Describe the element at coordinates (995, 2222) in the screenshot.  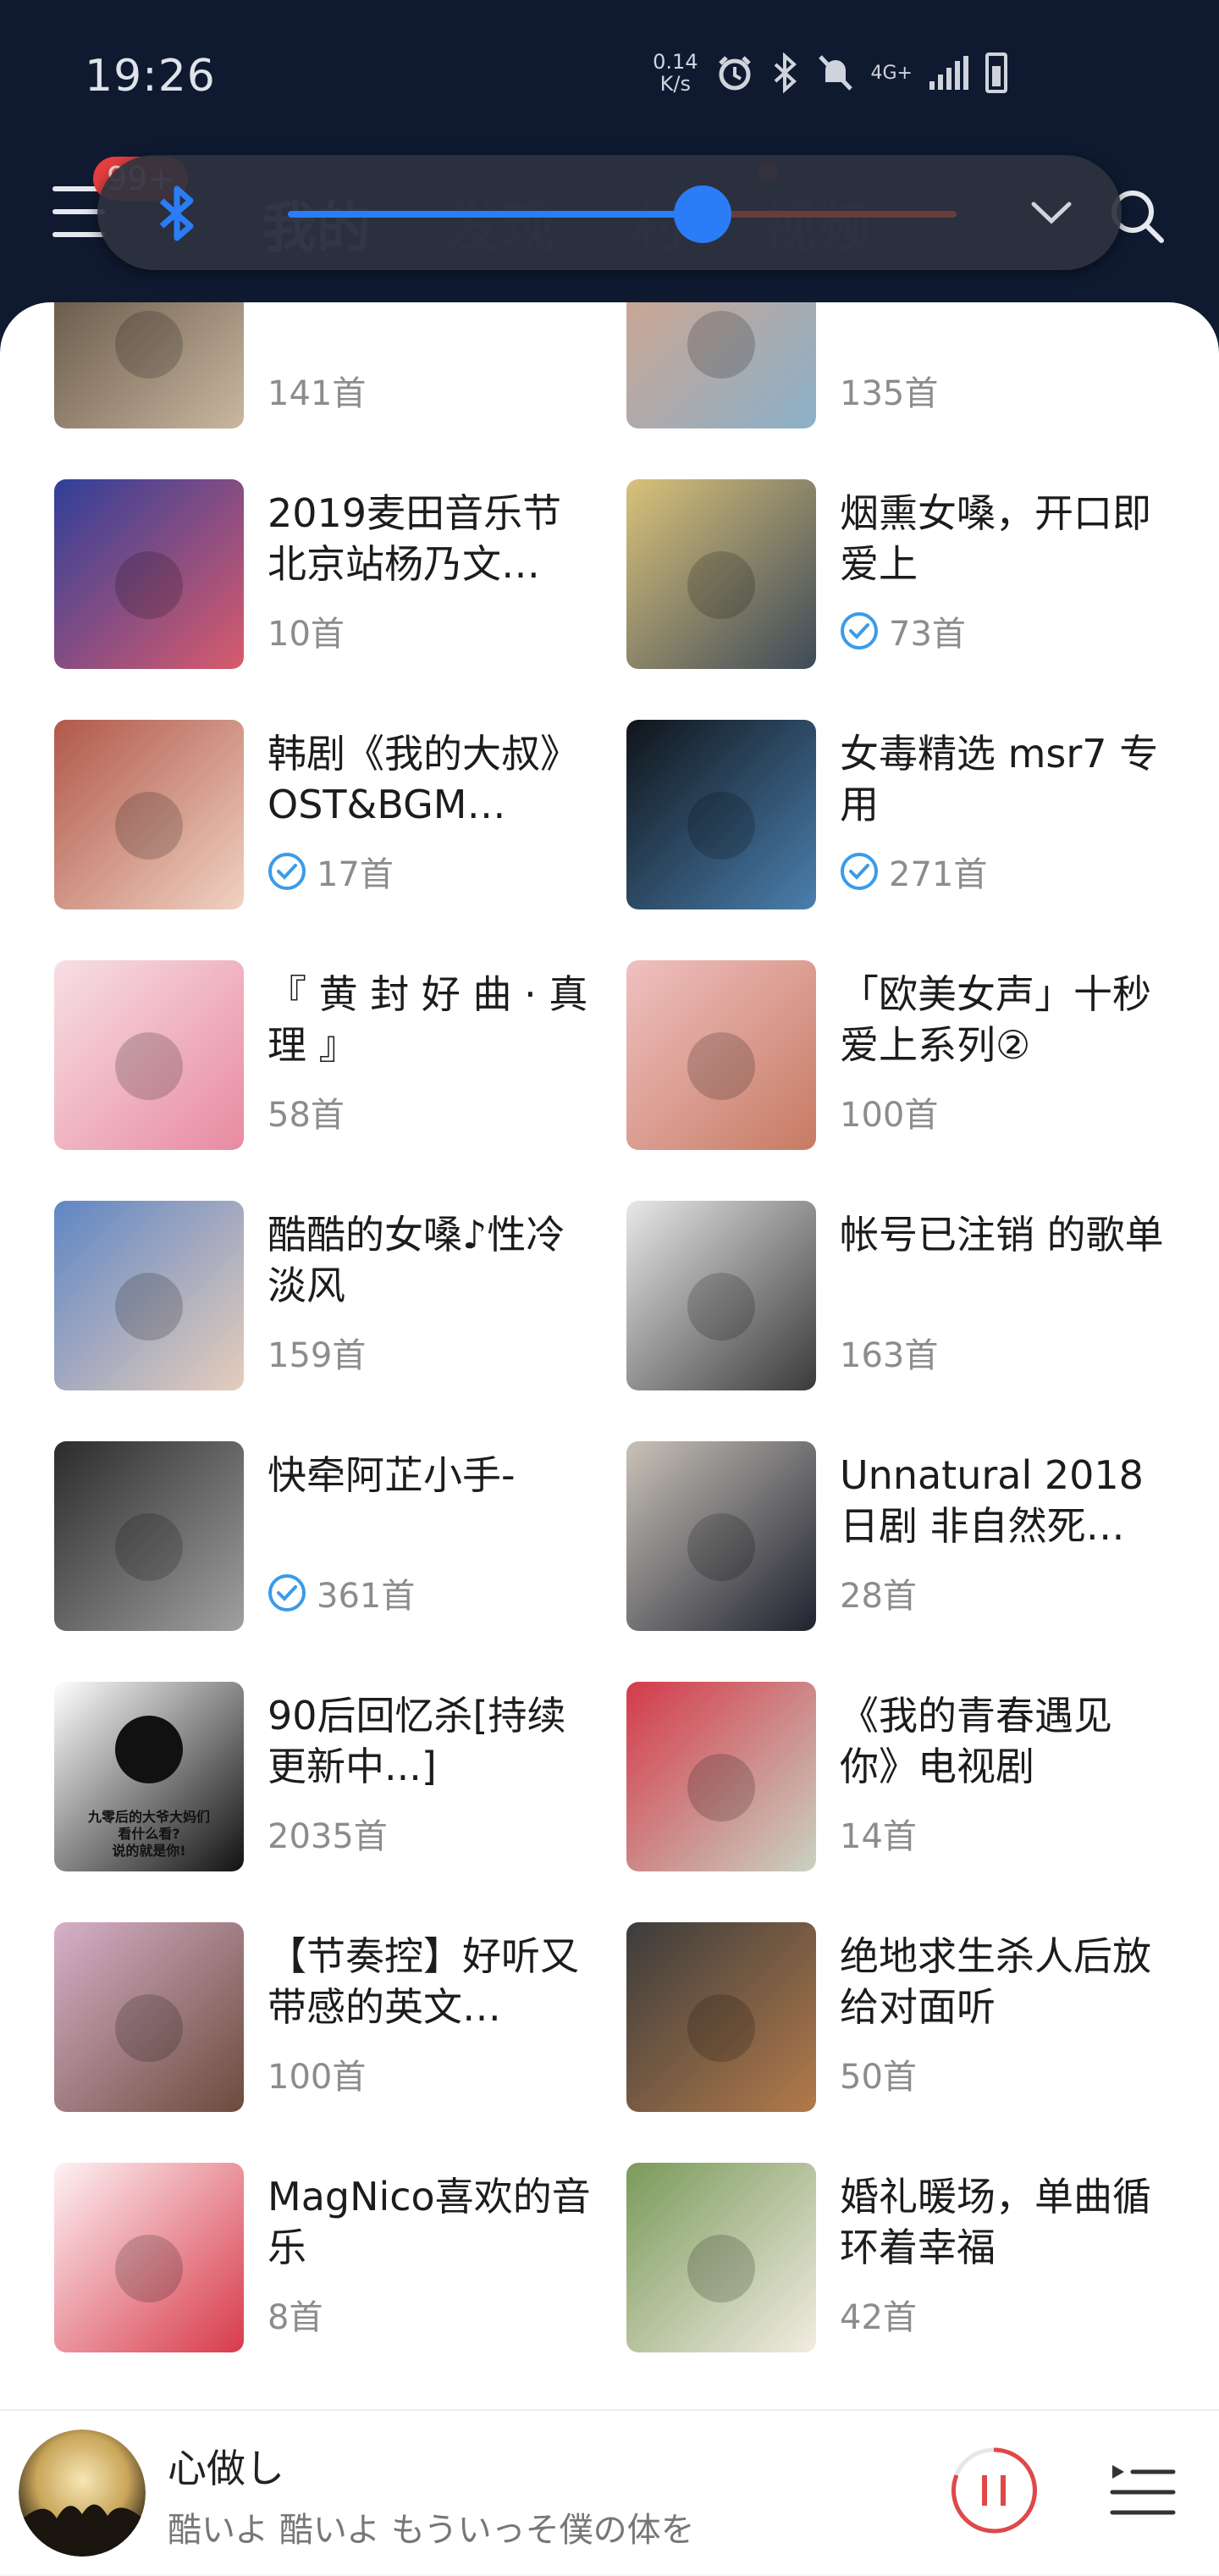
I see `playlist-title: 婚礼暖场，单曲循环着幸福` at that location.